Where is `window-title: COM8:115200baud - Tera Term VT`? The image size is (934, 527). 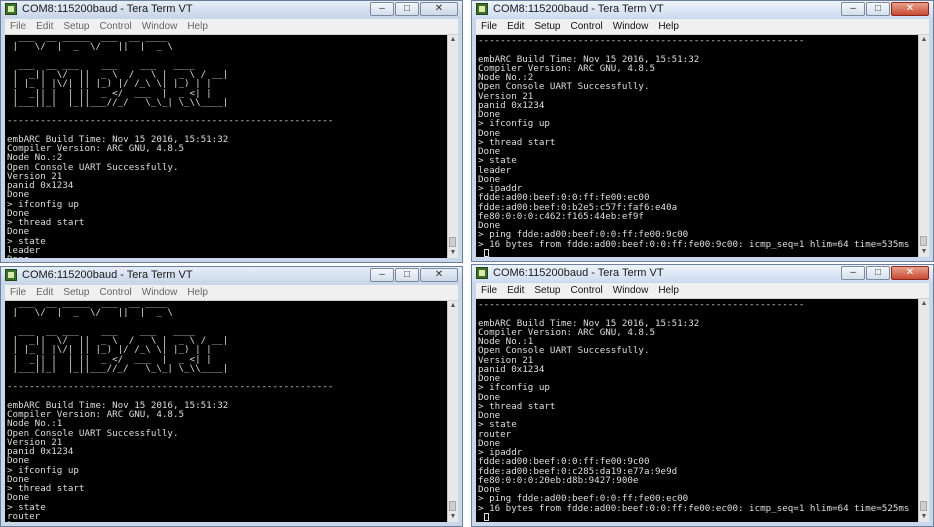 window-title: COM8:115200baud - Tera Term VT is located at coordinates (578, 9).